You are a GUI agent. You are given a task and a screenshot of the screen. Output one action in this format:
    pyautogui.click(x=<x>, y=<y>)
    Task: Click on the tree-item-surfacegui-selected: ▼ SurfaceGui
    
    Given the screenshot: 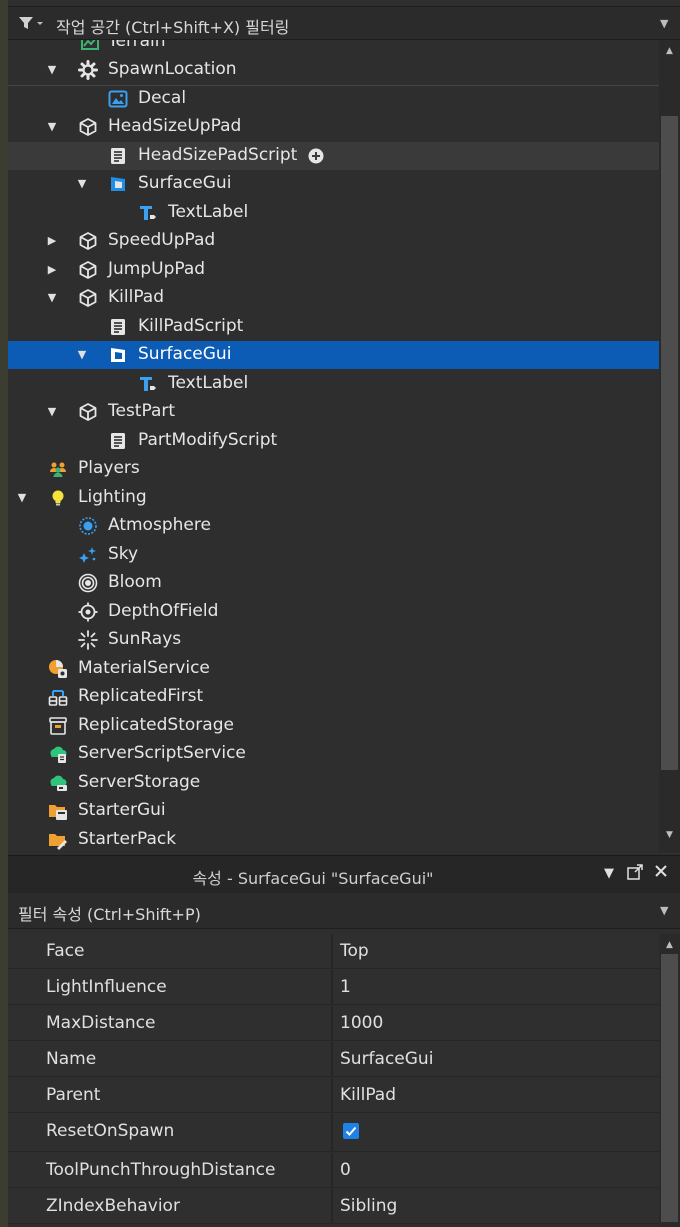 What is the action you would take?
    pyautogui.click(x=333, y=355)
    